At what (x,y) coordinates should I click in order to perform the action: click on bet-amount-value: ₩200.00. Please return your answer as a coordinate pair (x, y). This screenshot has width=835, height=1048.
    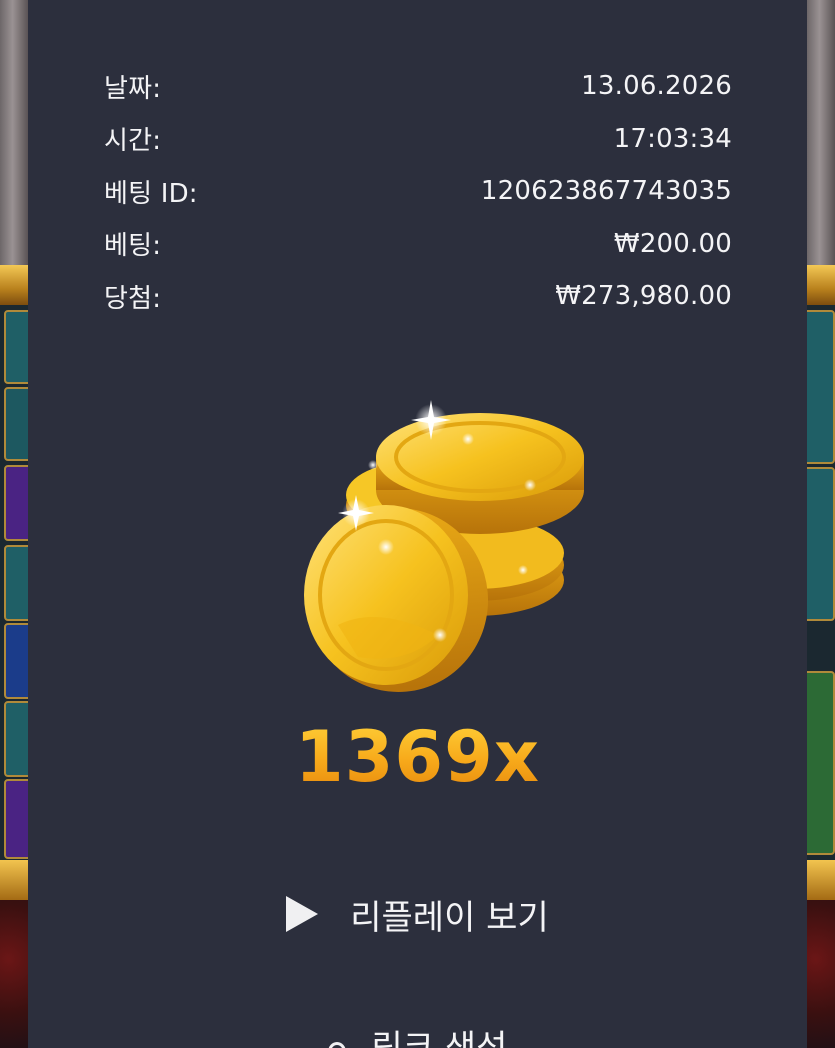
    Looking at the image, I should click on (672, 243).